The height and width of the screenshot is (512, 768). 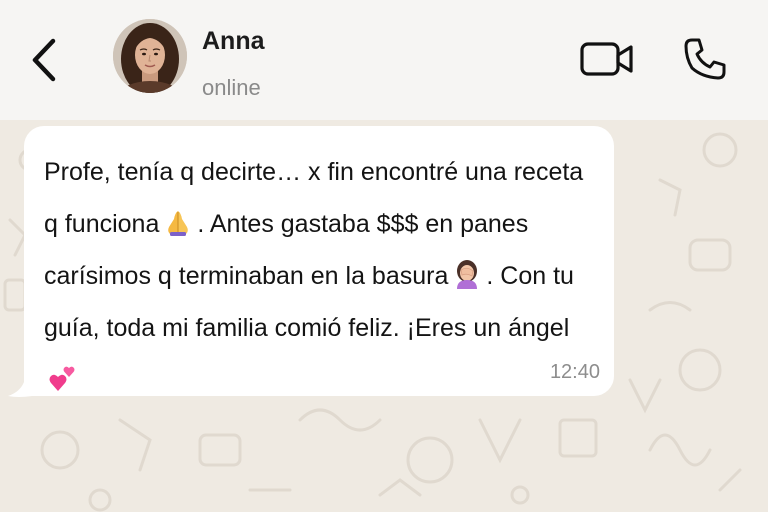 I want to click on folded-hands-emoji, so click(x=178, y=223).